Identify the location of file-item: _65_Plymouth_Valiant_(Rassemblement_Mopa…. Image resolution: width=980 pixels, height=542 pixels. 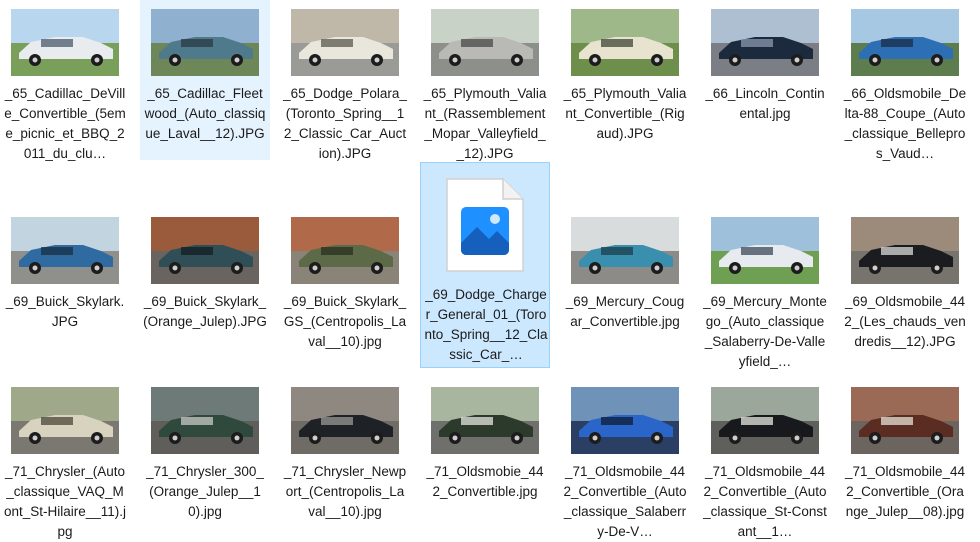
(485, 80).